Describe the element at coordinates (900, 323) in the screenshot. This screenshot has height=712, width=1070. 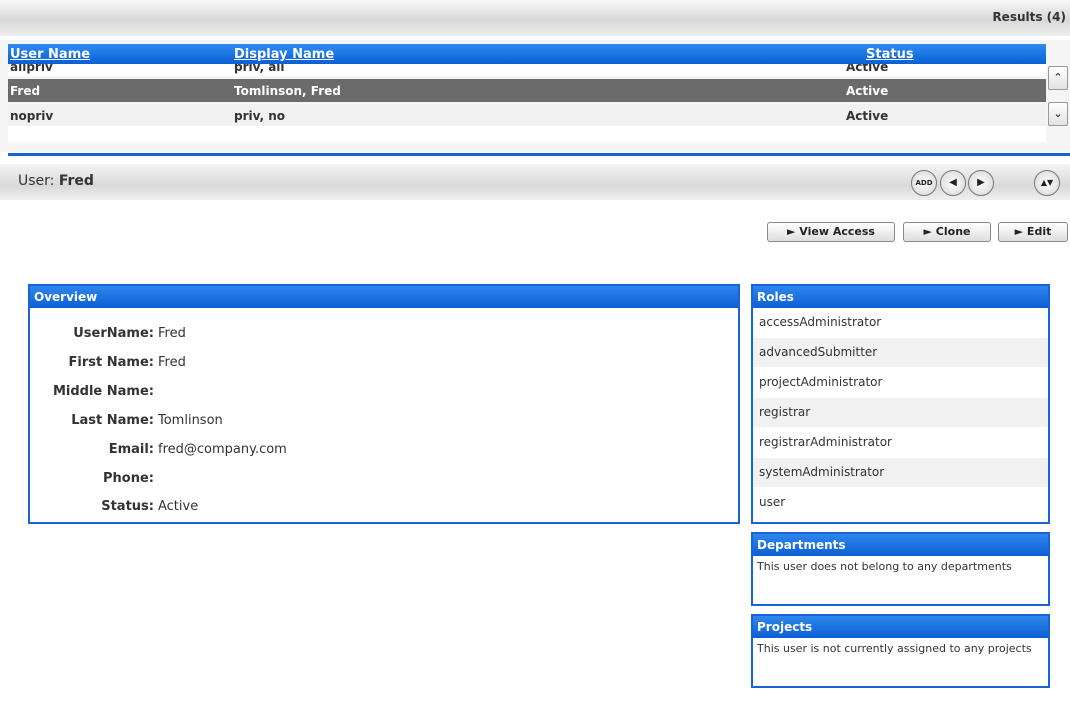
I see `list-item: accessAdministrator` at that location.